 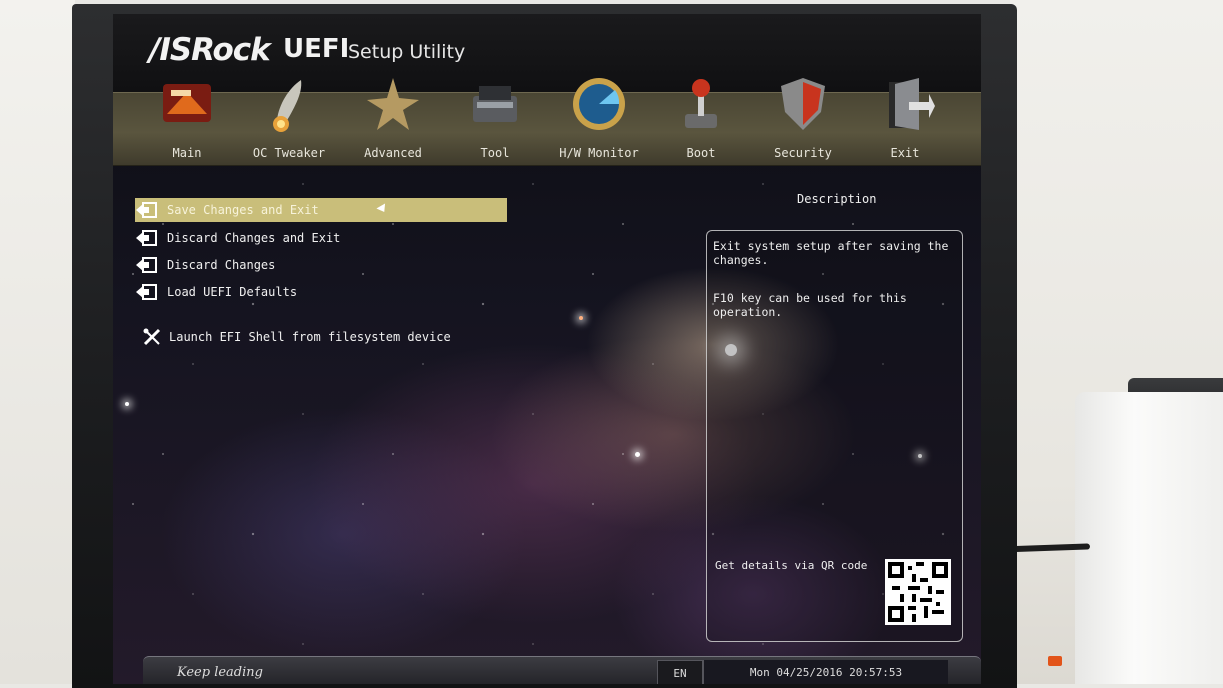 I want to click on menu-label: Launch EFI Shell from filesystem device, so click(x=310, y=337).